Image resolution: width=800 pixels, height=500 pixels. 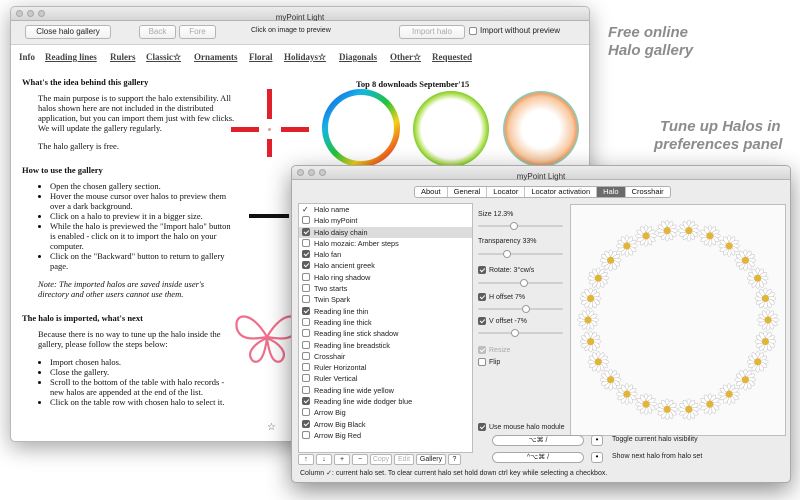 I want to click on halo-list-row: Arrow Big, so click(x=385, y=412).